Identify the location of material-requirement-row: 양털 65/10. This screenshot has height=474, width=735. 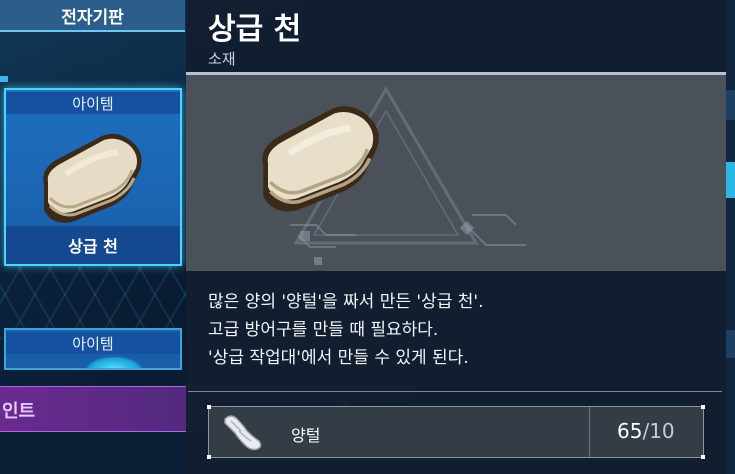
(456, 432).